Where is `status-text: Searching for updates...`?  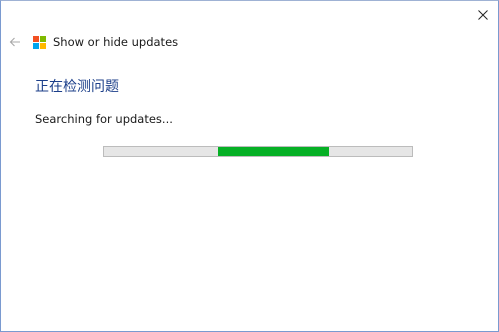
status-text: Searching for updates... is located at coordinates (104, 119).